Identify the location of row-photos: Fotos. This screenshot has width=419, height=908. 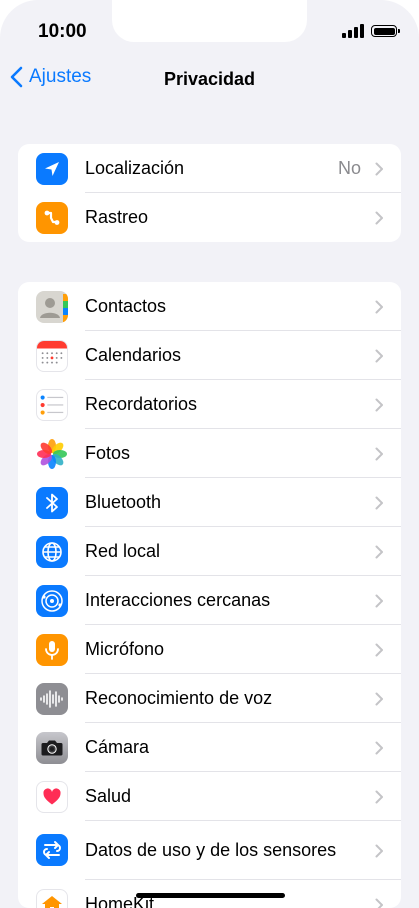
(209, 453).